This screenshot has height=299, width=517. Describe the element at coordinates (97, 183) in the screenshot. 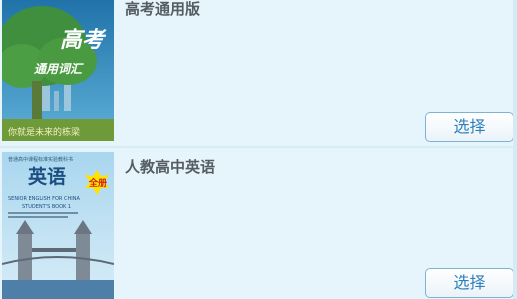

I see `cover-badge-text: 全册` at that location.